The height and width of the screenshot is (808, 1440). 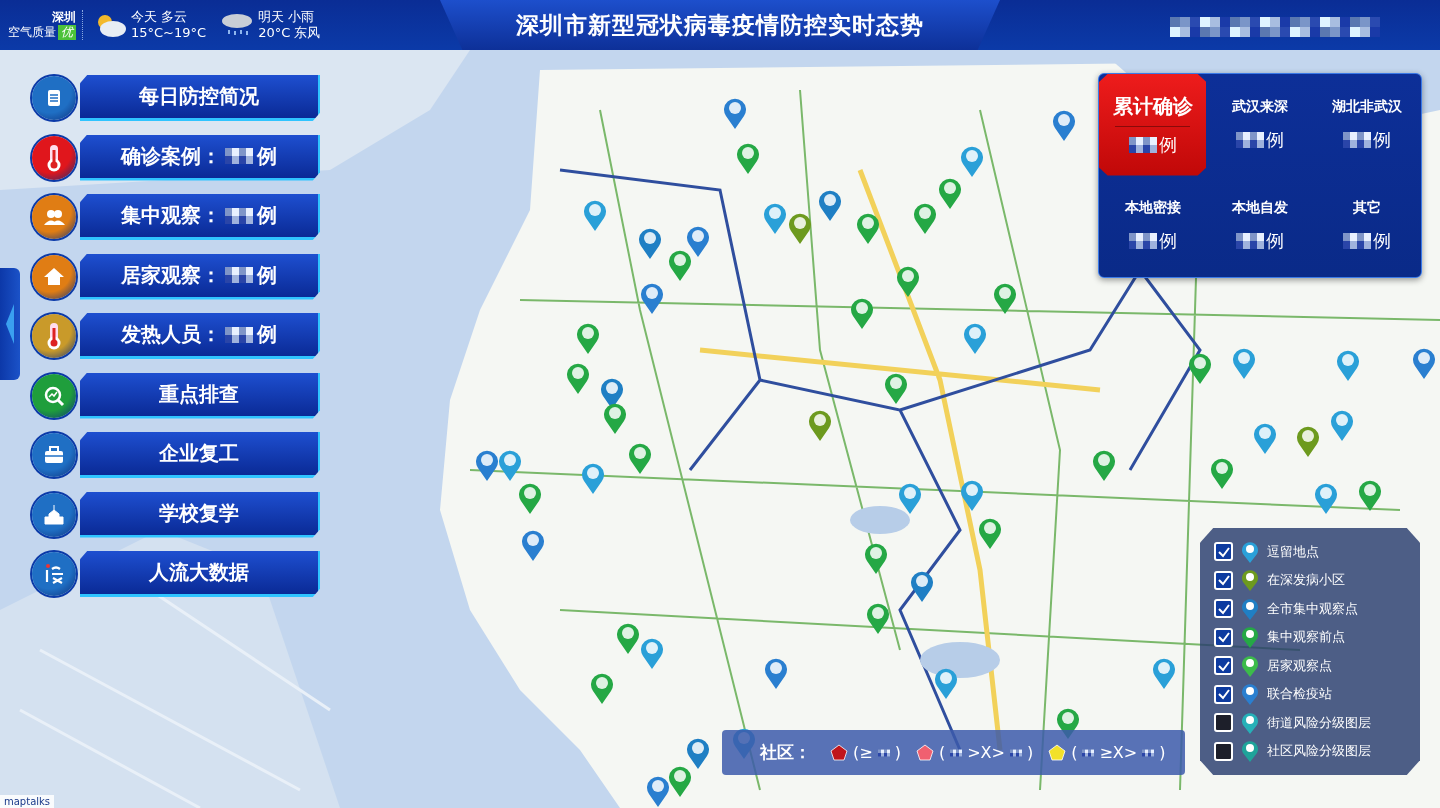 I want to click on layer-label: 居家观察点, so click(x=1299, y=665).